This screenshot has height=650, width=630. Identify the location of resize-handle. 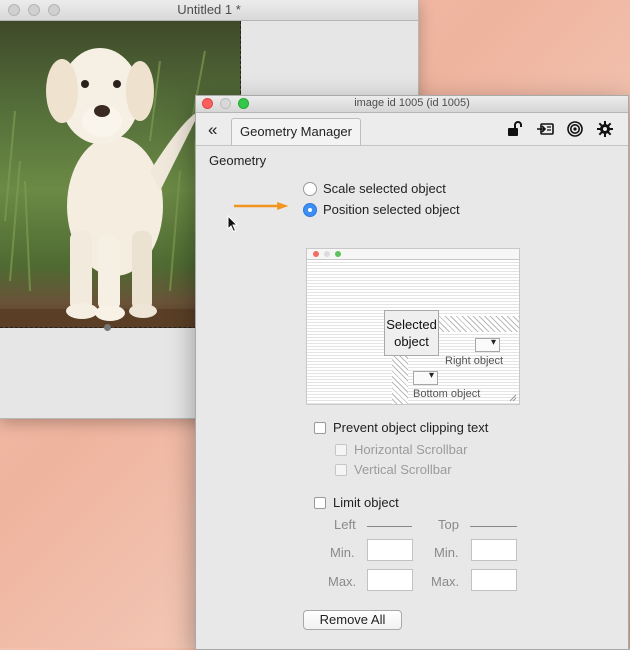
(107, 327).